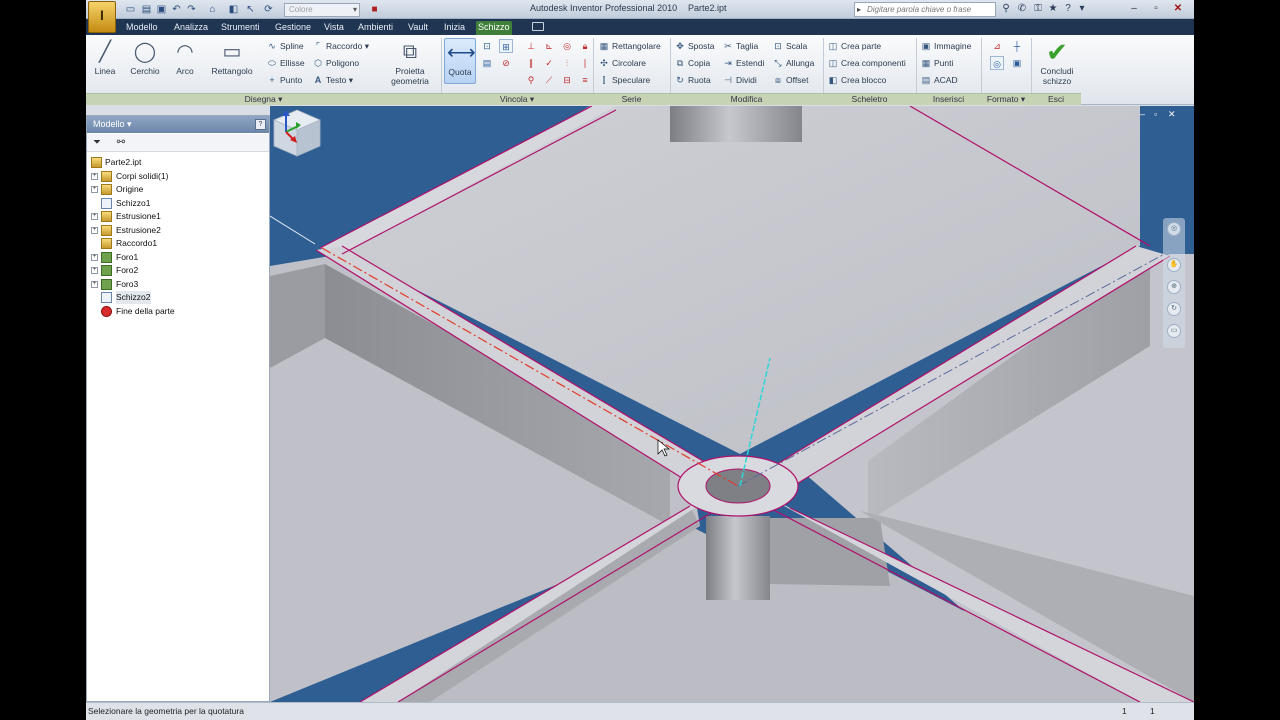  What do you see at coordinates (179, 216) in the screenshot?
I see `browser-node: + Estrusione1` at bounding box center [179, 216].